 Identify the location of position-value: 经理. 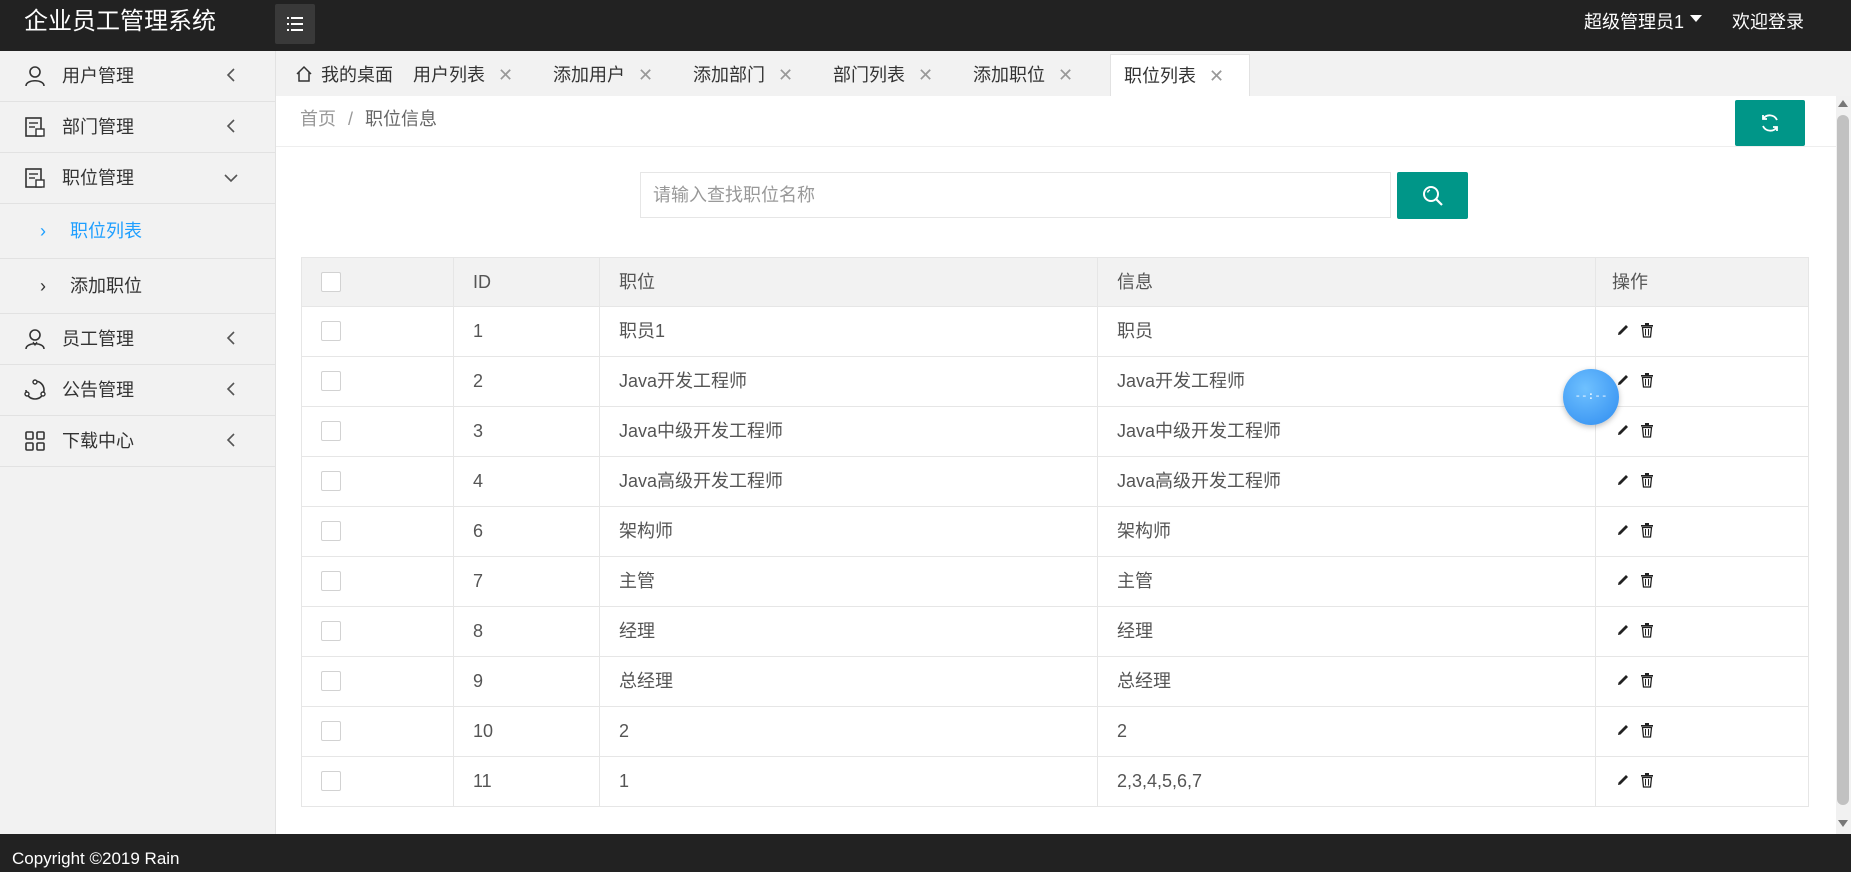
(637, 631).